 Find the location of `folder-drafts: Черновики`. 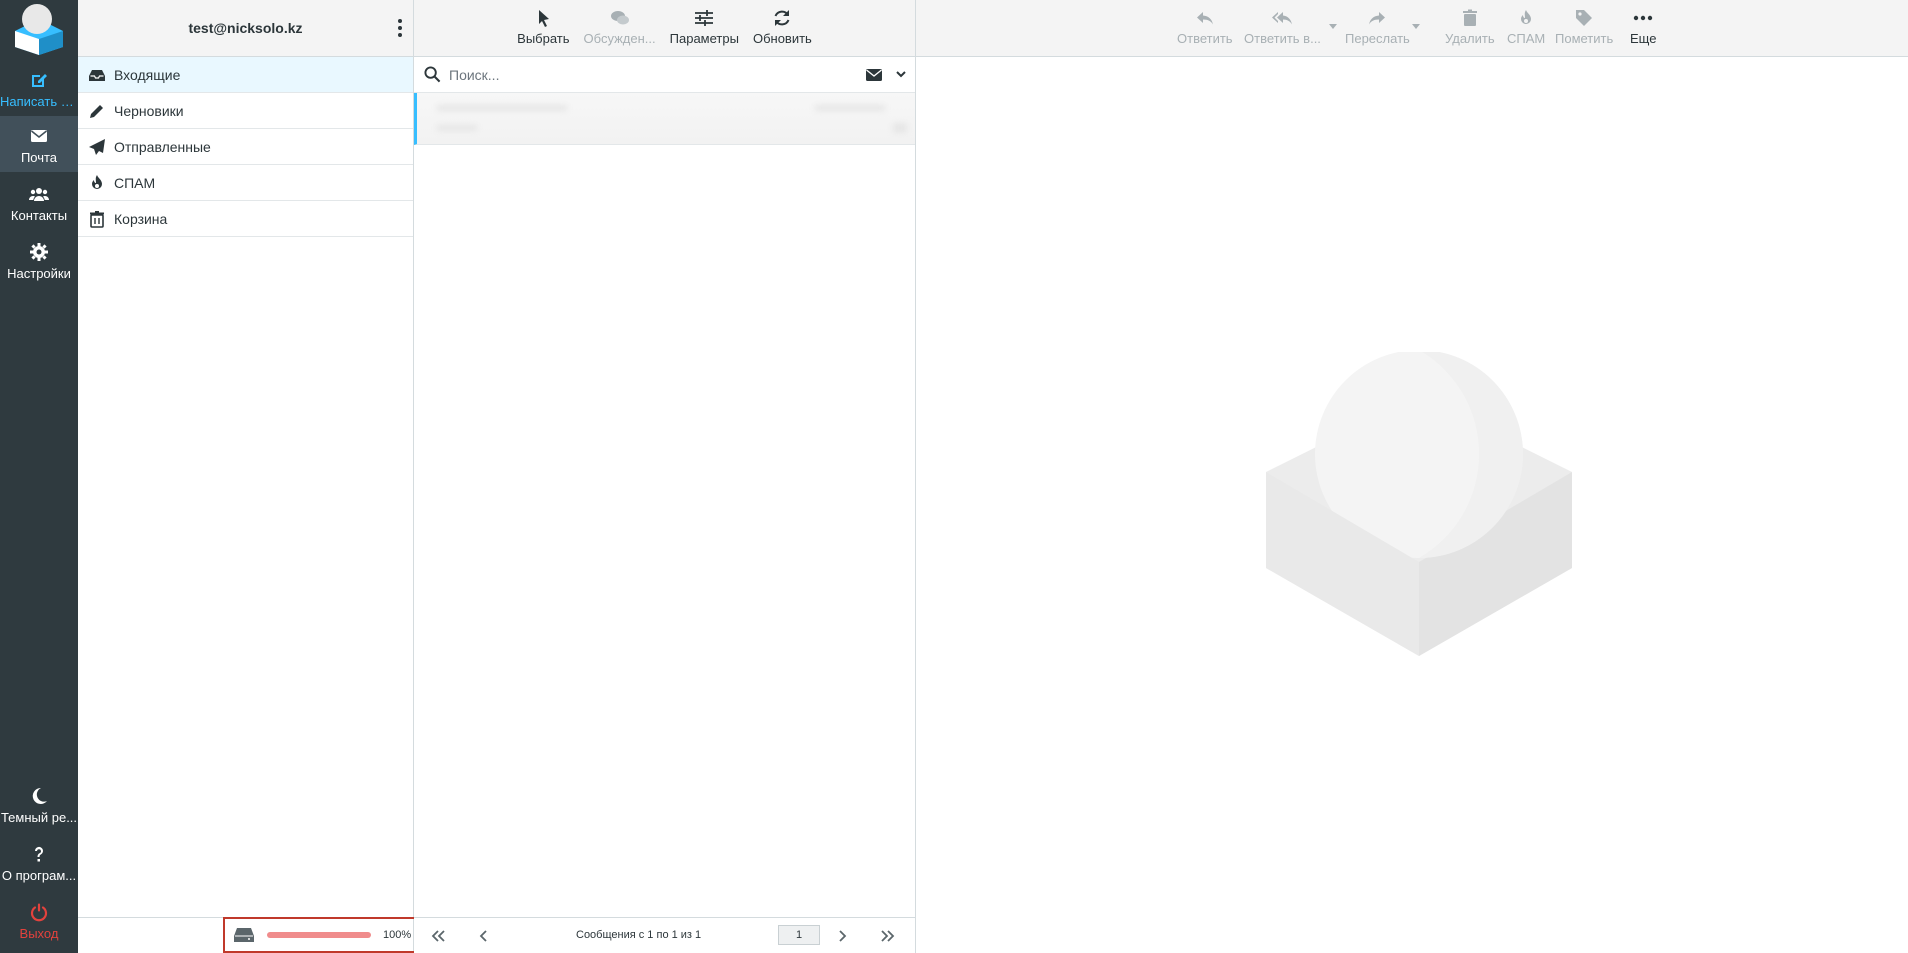

folder-drafts: Черновики is located at coordinates (245, 111).